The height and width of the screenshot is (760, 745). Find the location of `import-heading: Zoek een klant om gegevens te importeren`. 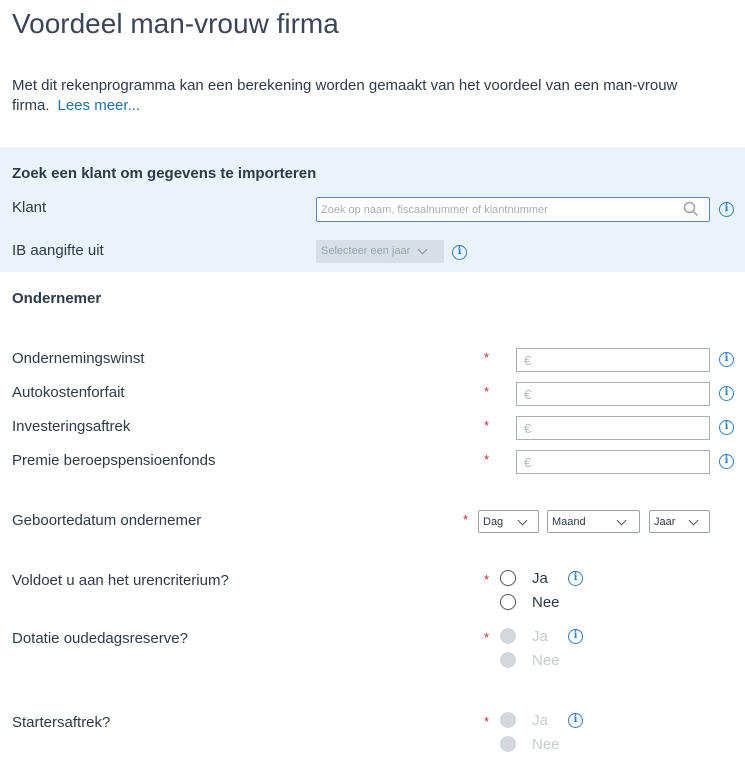

import-heading: Zoek een klant om gegevens te importeren is located at coordinates (164, 173).